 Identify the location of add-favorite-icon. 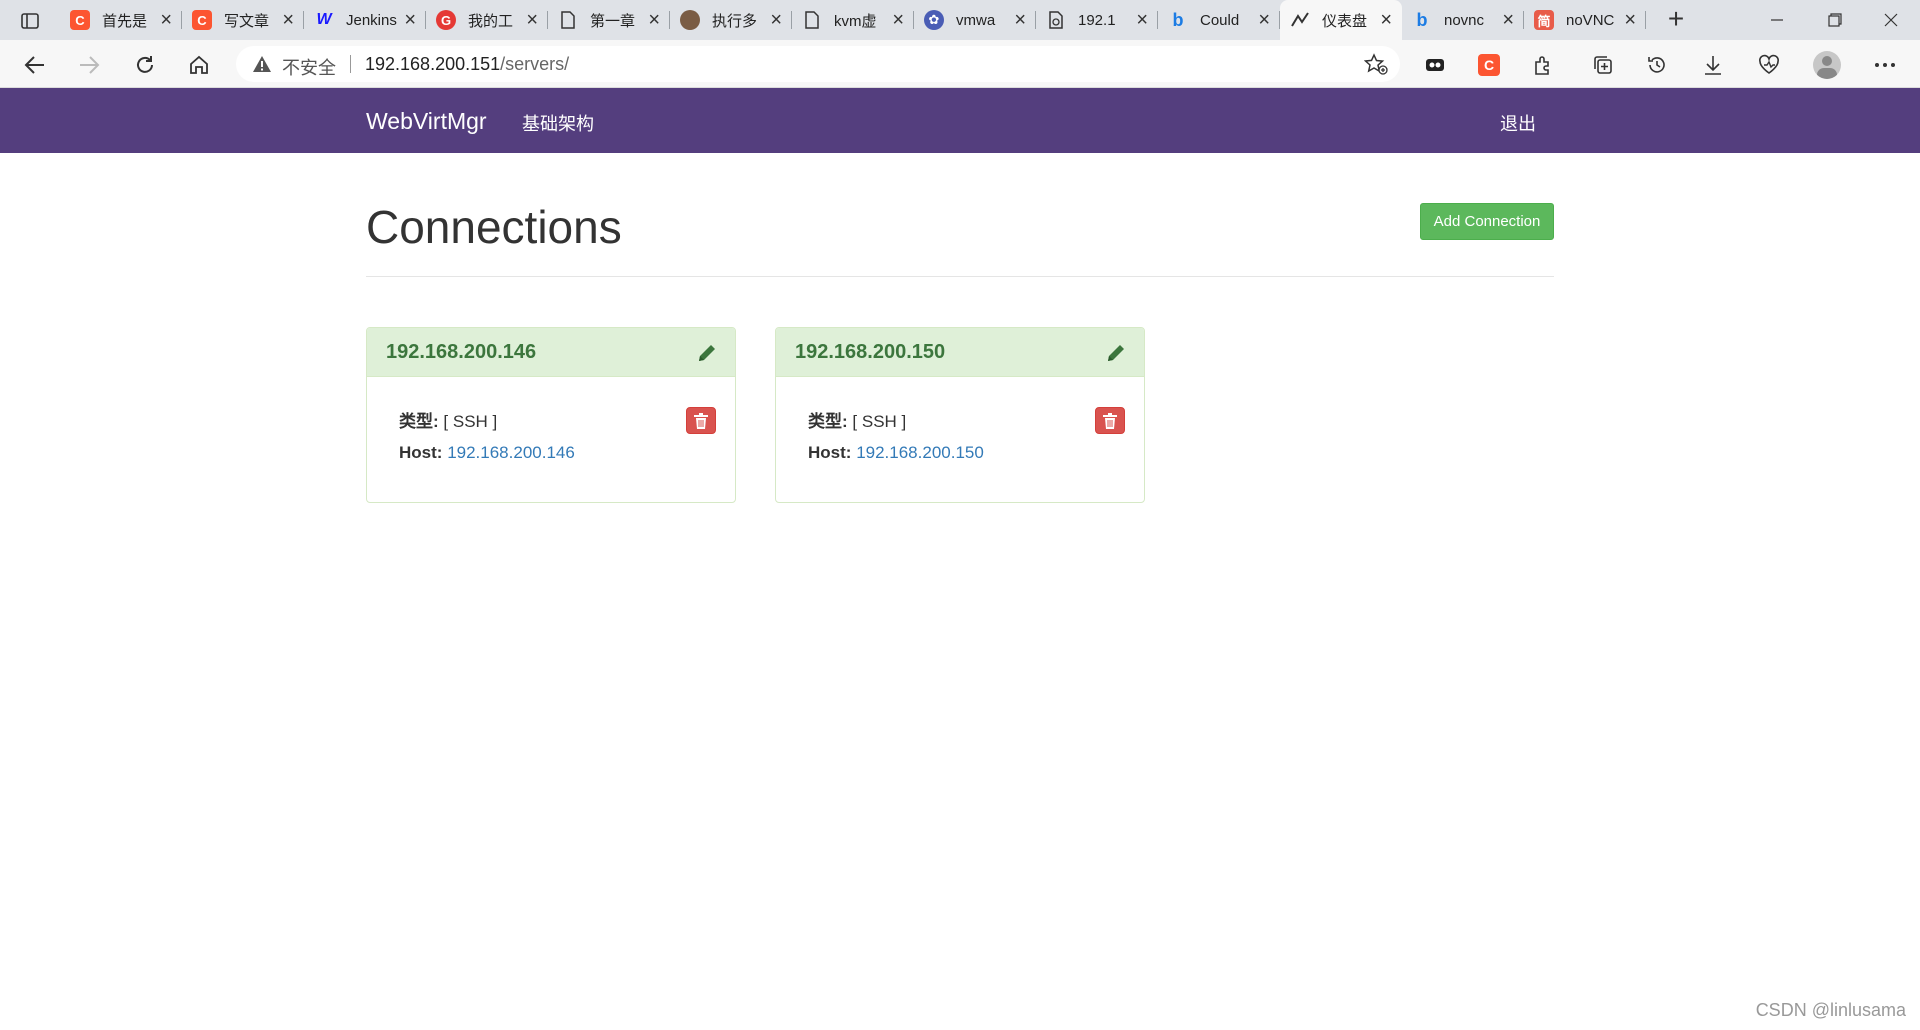
(1376, 64).